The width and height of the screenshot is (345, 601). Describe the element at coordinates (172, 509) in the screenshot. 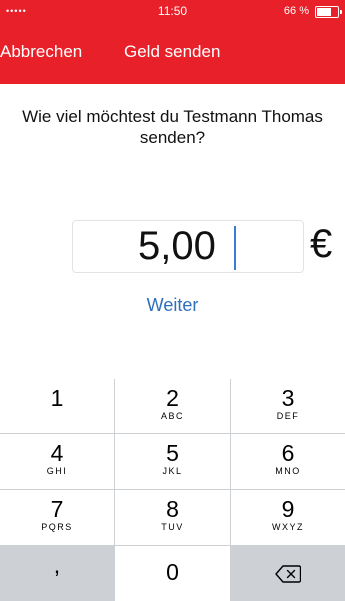

I see `key-digit: 8` at that location.